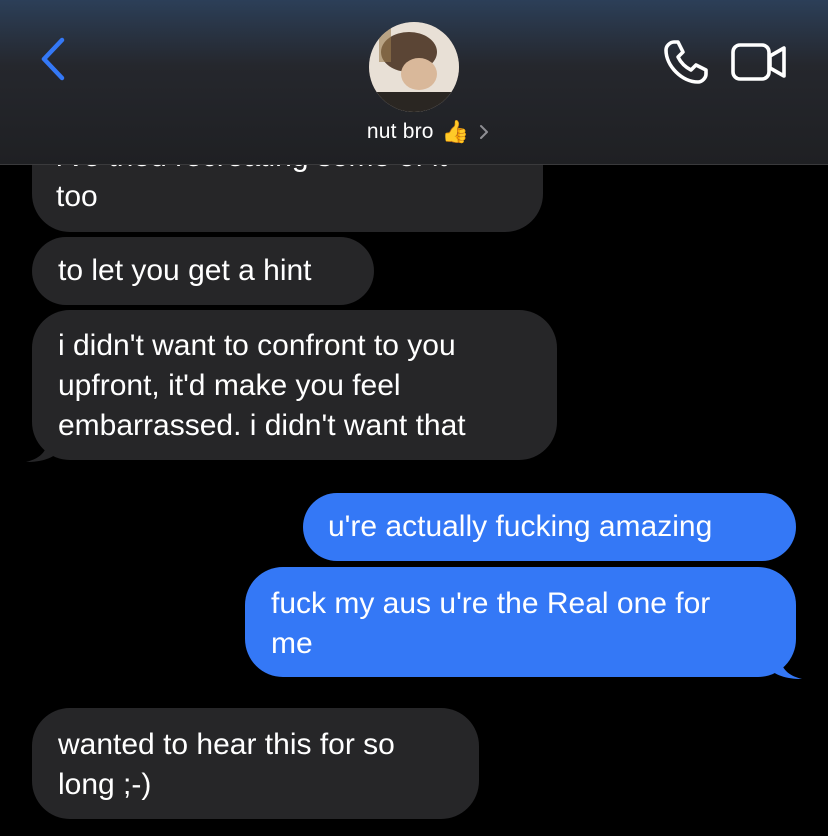 This screenshot has height=836, width=828. What do you see at coordinates (257, 345) in the screenshot?
I see `message-line: i didn't want to confront to you` at bounding box center [257, 345].